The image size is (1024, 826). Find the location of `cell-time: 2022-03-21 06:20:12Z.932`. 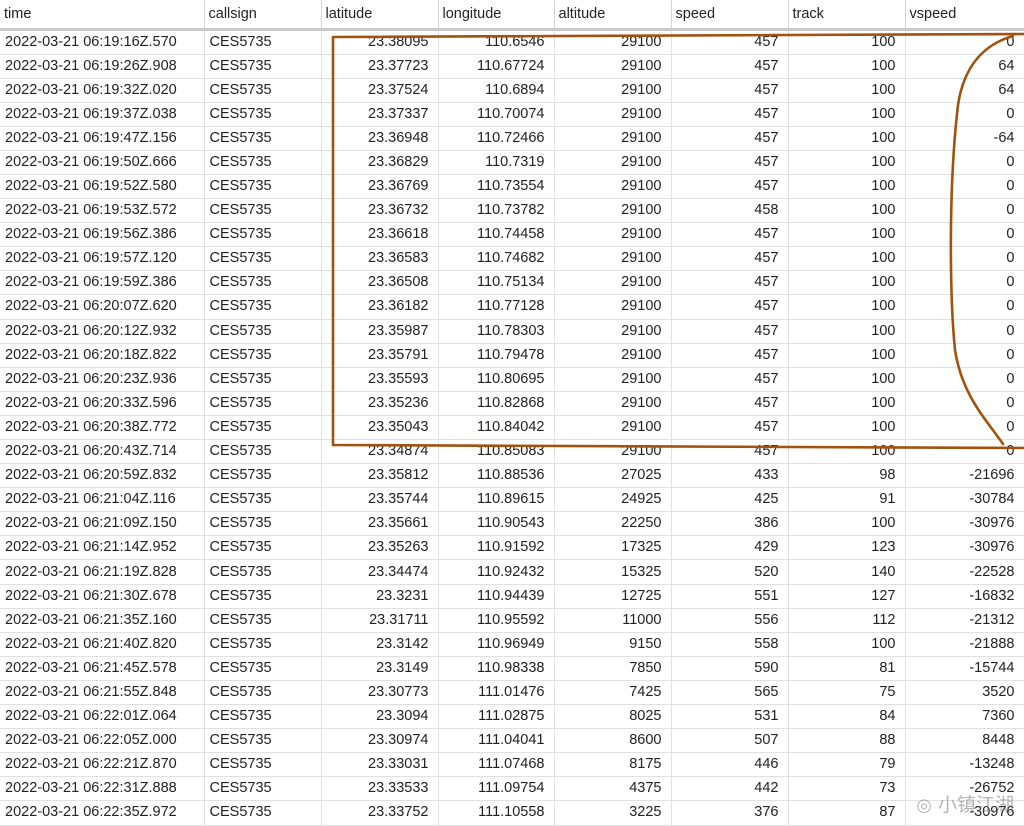

cell-time: 2022-03-21 06:20:12Z.932 is located at coordinates (102, 331).